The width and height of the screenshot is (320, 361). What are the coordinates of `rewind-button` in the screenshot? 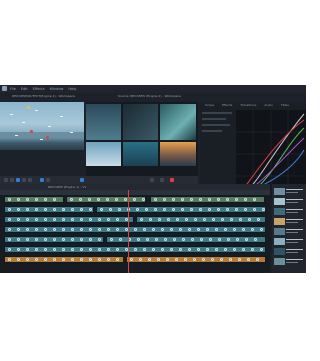 It's located at (6, 180).